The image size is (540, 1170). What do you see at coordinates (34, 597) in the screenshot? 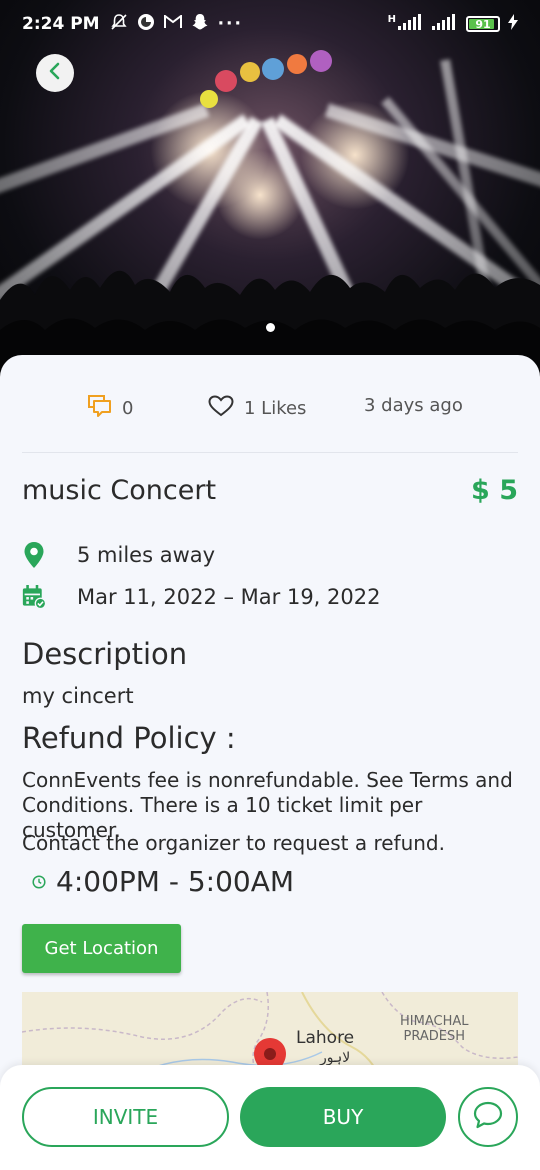
I see `calendar-check-icon` at bounding box center [34, 597].